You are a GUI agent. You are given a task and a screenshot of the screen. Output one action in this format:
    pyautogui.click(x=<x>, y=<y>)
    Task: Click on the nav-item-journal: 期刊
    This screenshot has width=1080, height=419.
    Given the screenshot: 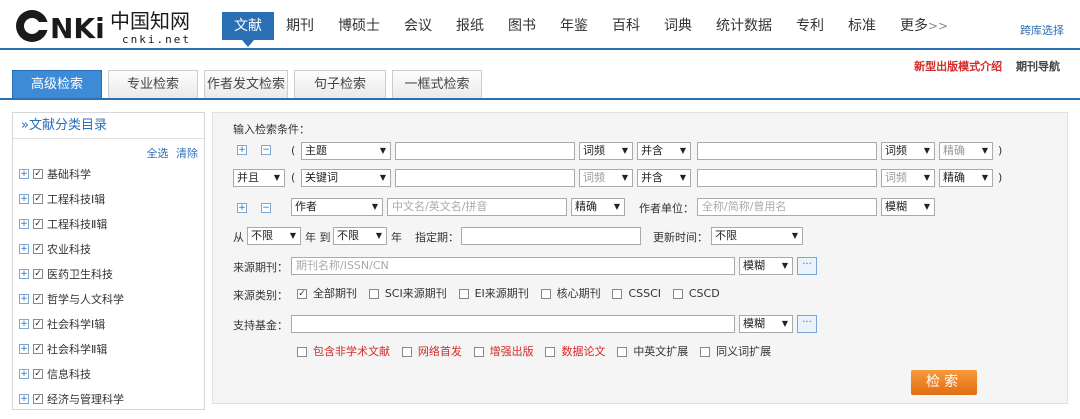 What is the action you would take?
    pyautogui.click(x=300, y=26)
    